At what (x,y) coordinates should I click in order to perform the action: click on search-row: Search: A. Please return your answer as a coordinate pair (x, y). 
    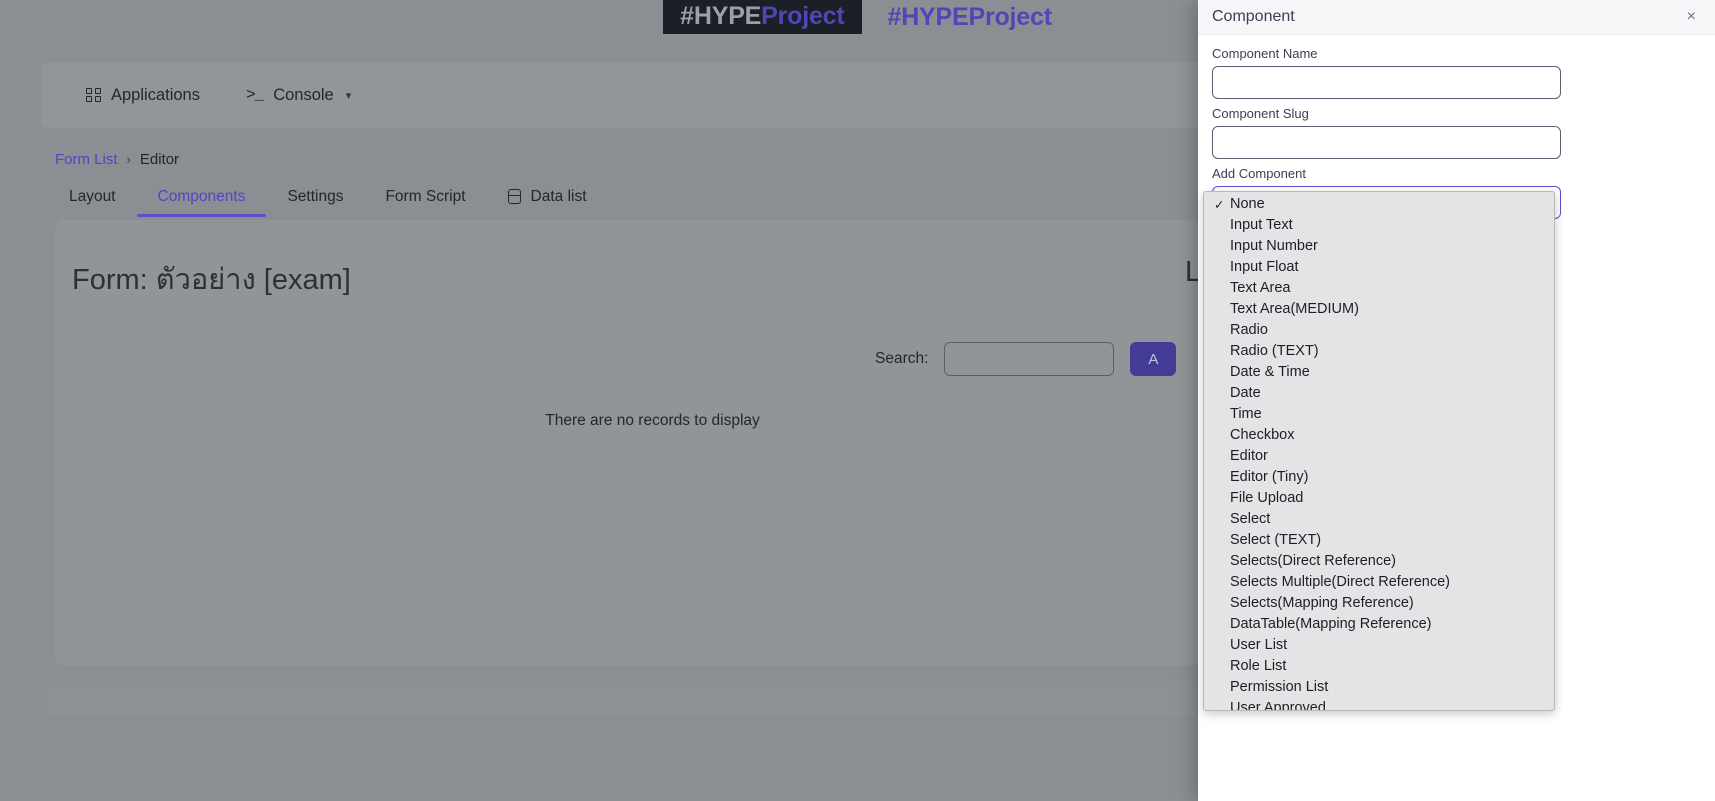
    Looking at the image, I should click on (1026, 359).